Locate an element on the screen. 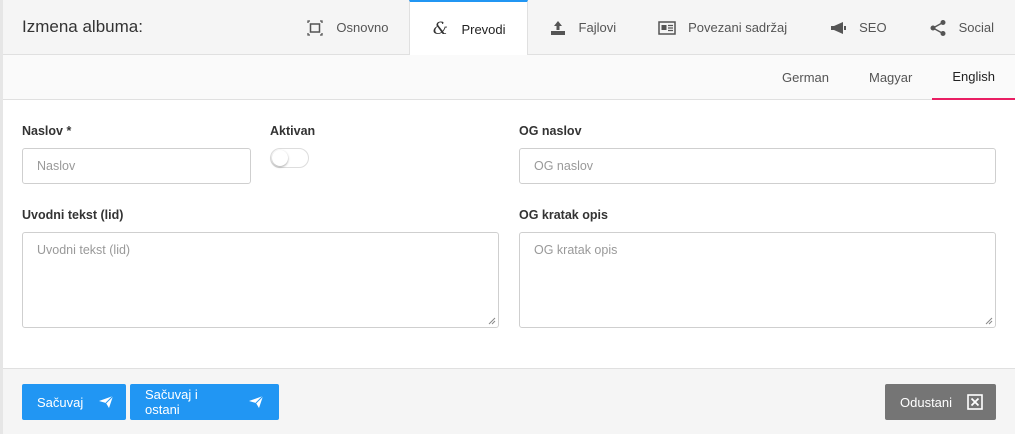 Image resolution: width=1015 pixels, height=434 pixels. title-placeholder: Naslov is located at coordinates (56, 166).